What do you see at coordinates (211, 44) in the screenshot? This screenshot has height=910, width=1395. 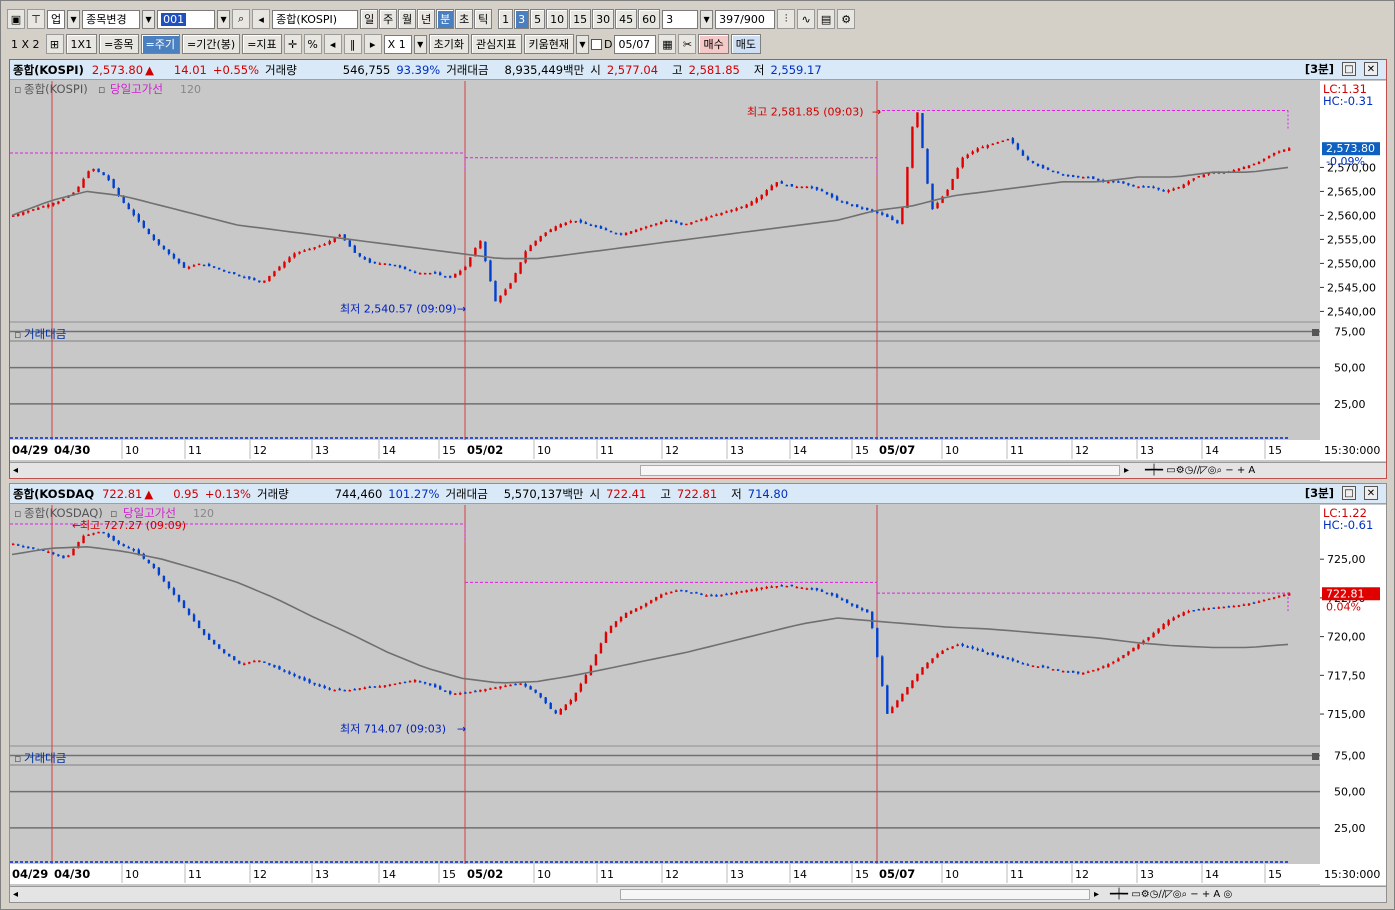 I see `period-sync-button: =기간(봉)` at bounding box center [211, 44].